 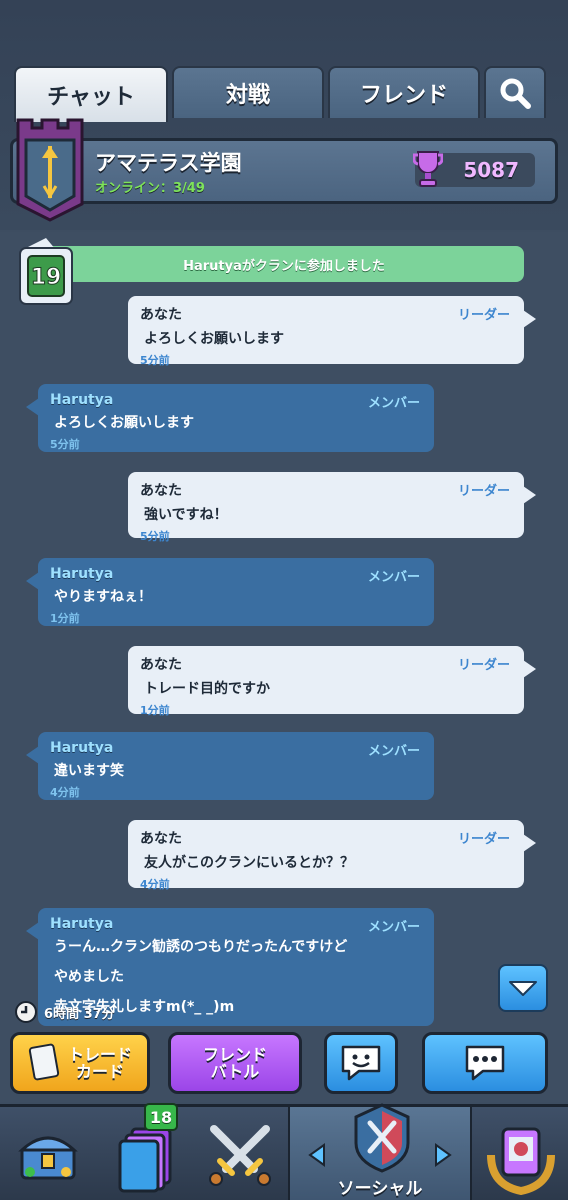 What do you see at coordinates (230, 592) in the screenshot?
I see `chat-message: Harutya メンバー やりますねぇ！ 1分前` at bounding box center [230, 592].